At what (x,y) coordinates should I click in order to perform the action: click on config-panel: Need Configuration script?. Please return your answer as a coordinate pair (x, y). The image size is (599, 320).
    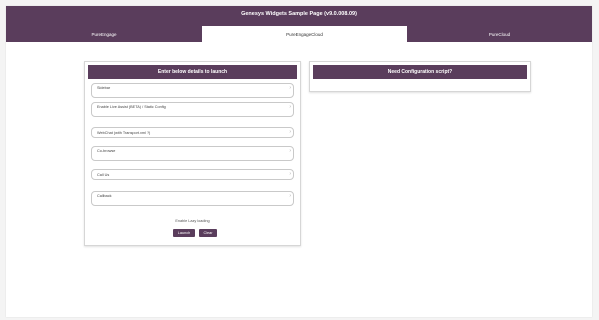
    Looking at the image, I should click on (420, 76).